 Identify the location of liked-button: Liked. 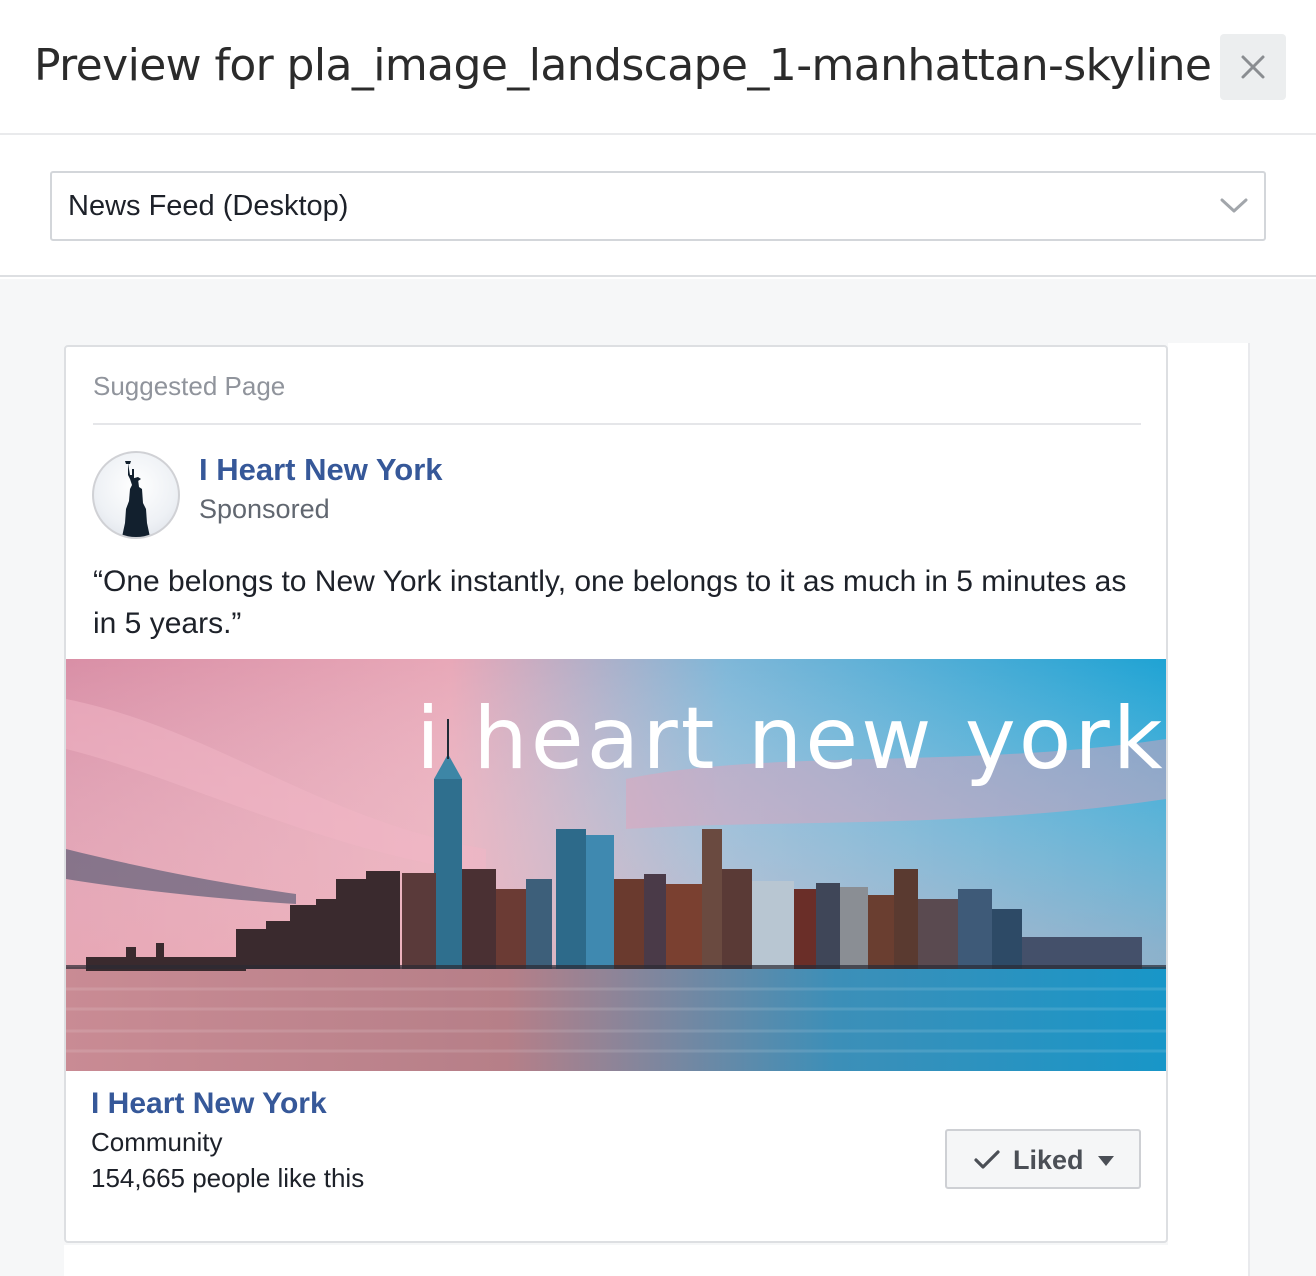
(1043, 1159).